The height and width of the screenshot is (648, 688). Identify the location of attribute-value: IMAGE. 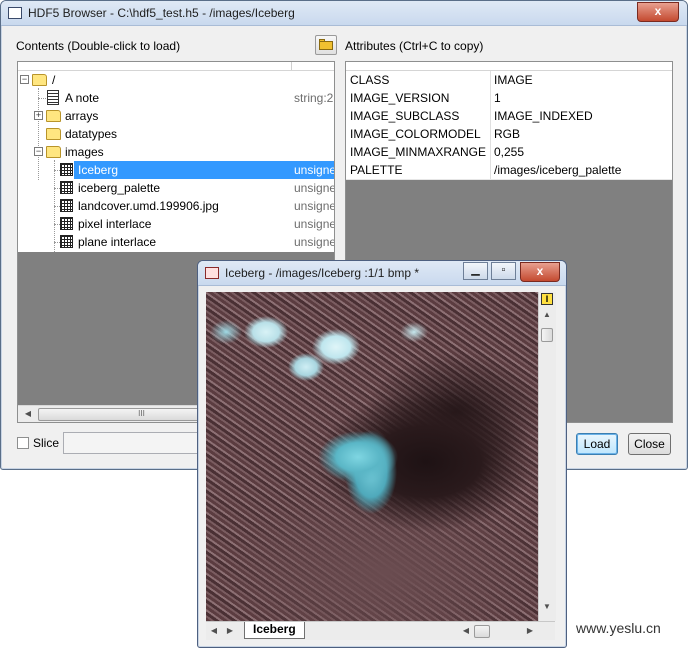
(513, 80).